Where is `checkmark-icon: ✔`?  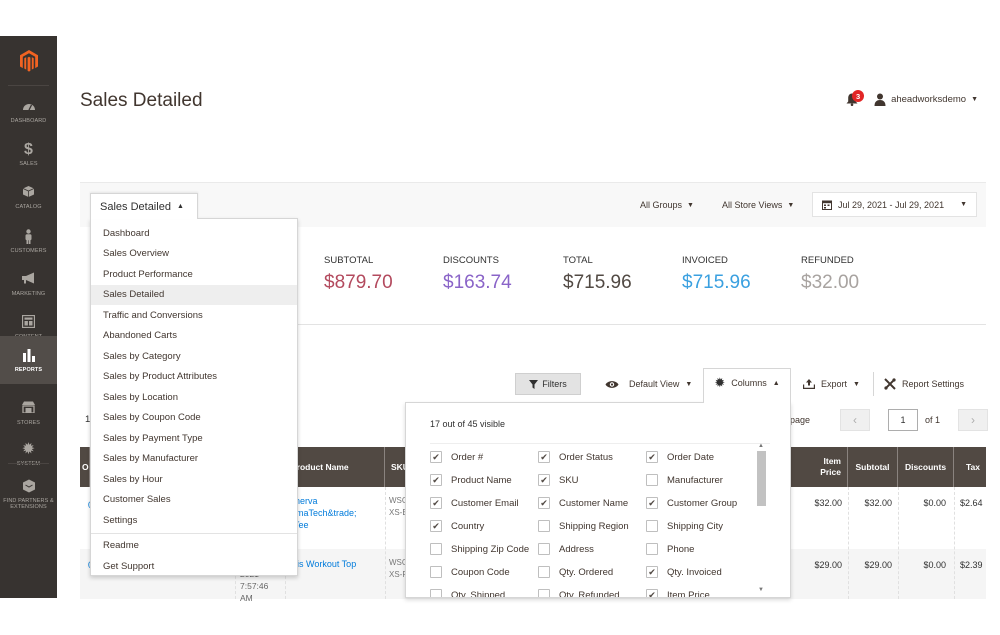
checkmark-icon: ✔ is located at coordinates (652, 593).